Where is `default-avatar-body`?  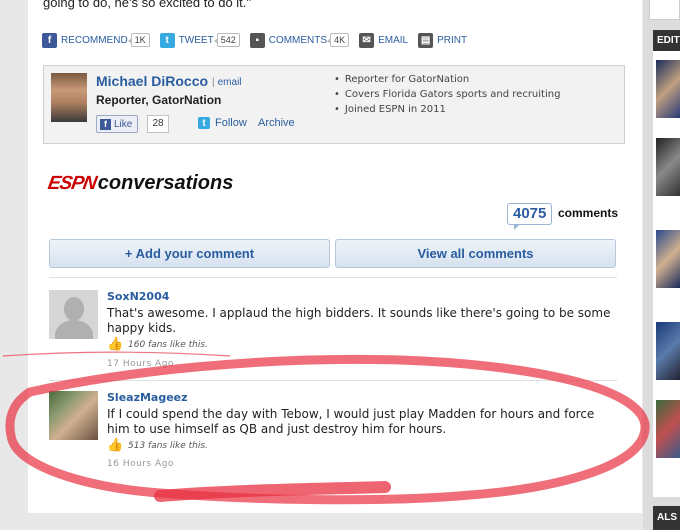 default-avatar-body is located at coordinates (74, 329).